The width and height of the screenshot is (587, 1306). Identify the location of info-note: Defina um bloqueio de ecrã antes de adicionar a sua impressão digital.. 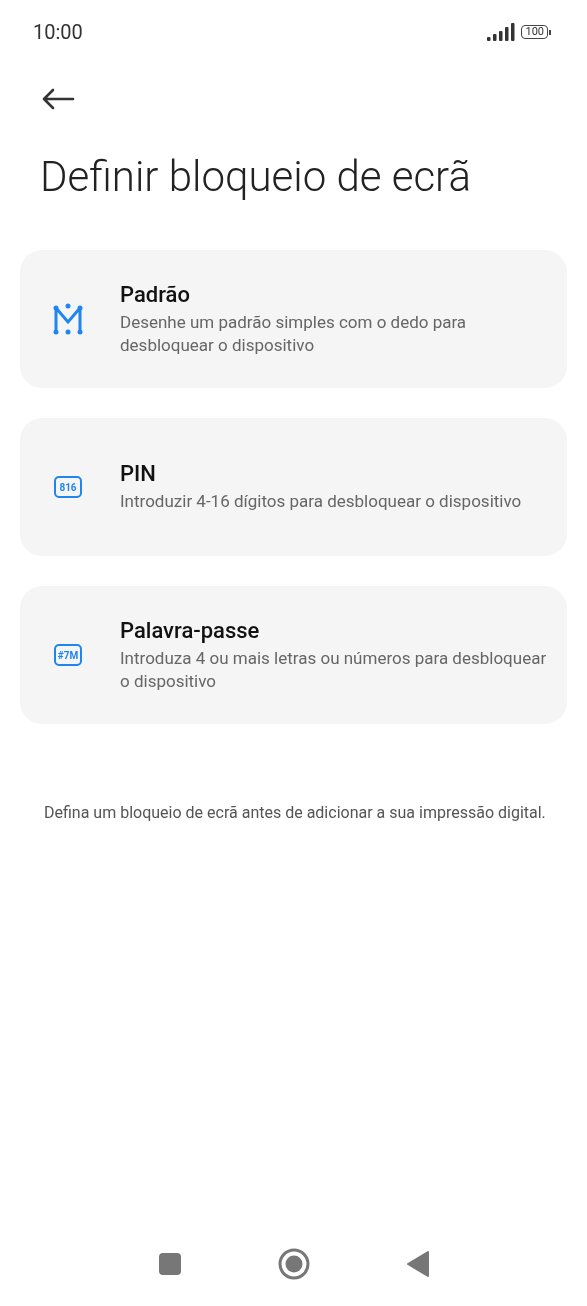
(295, 812).